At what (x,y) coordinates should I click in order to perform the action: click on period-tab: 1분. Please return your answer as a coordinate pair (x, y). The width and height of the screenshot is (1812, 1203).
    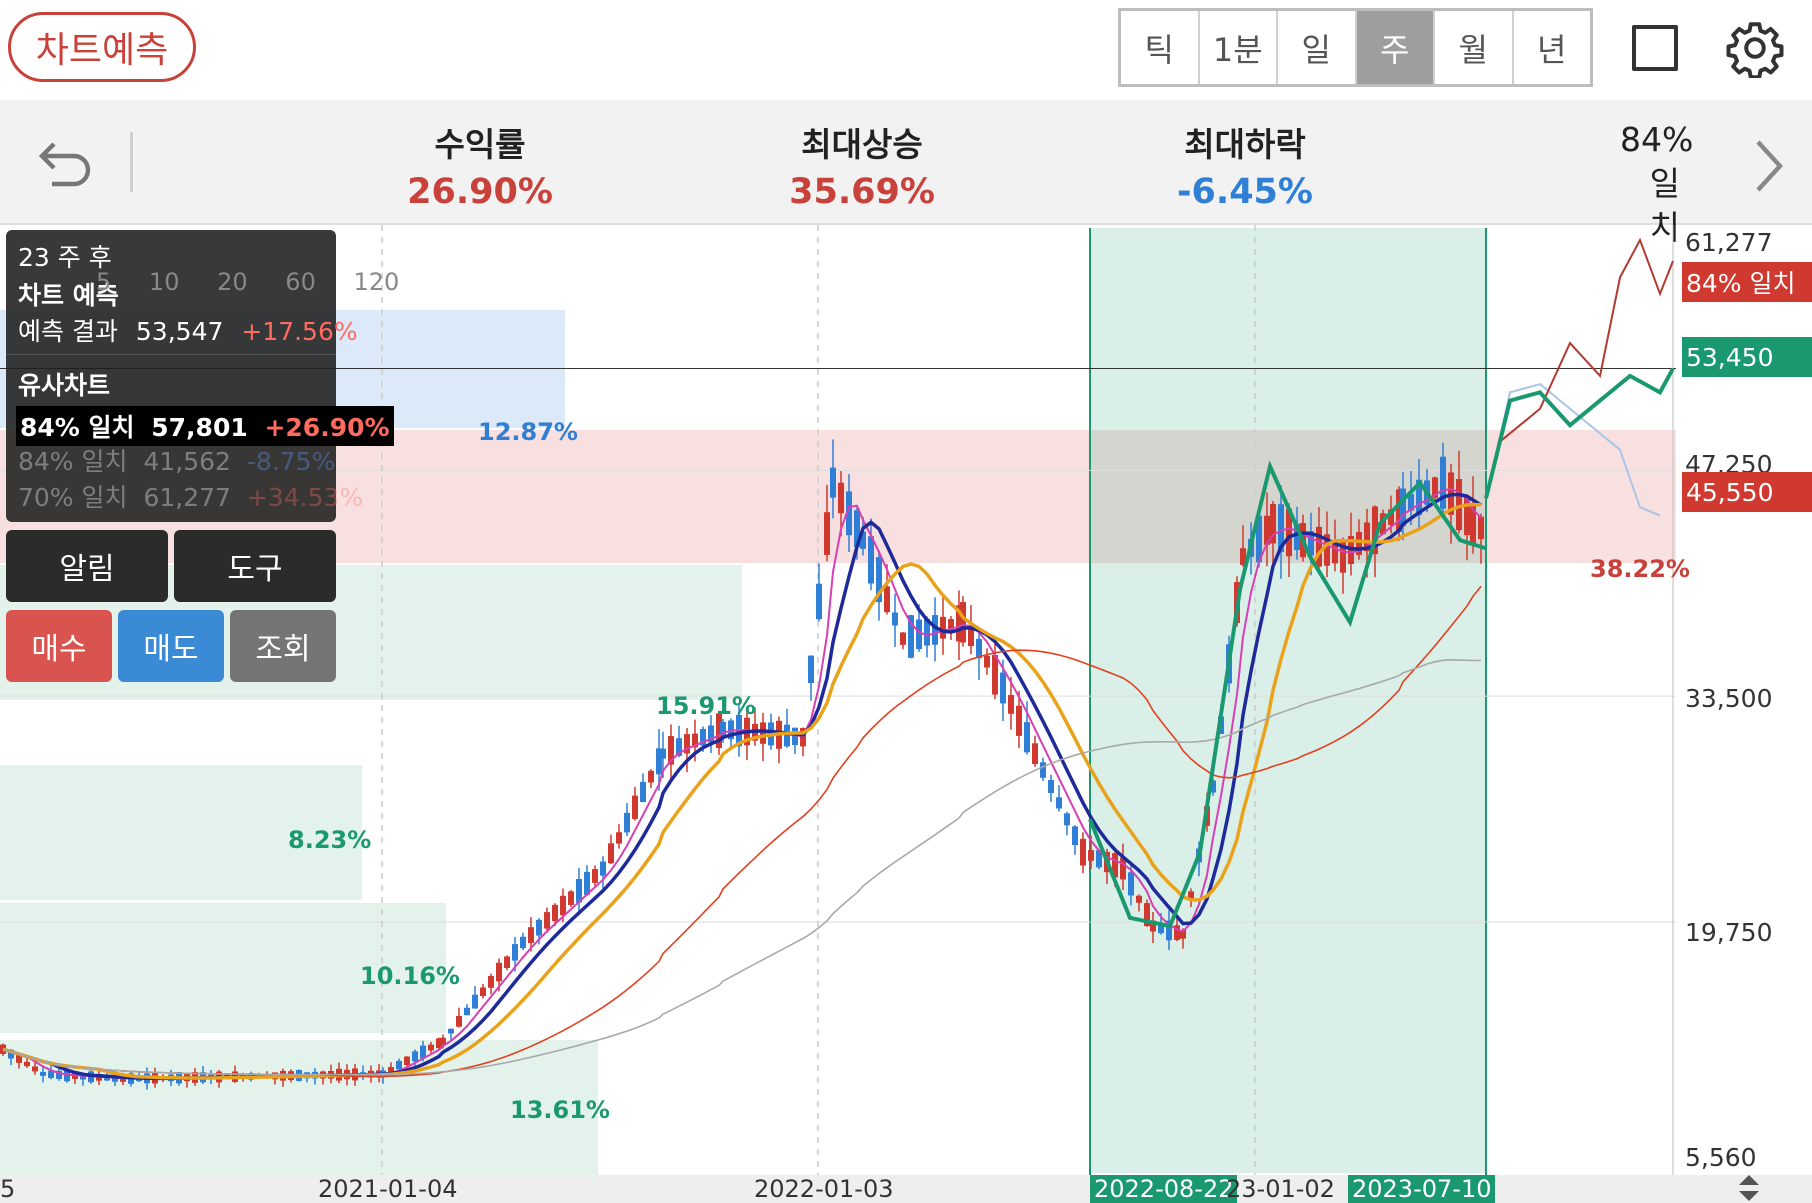
    Looking at the image, I should click on (1239, 47).